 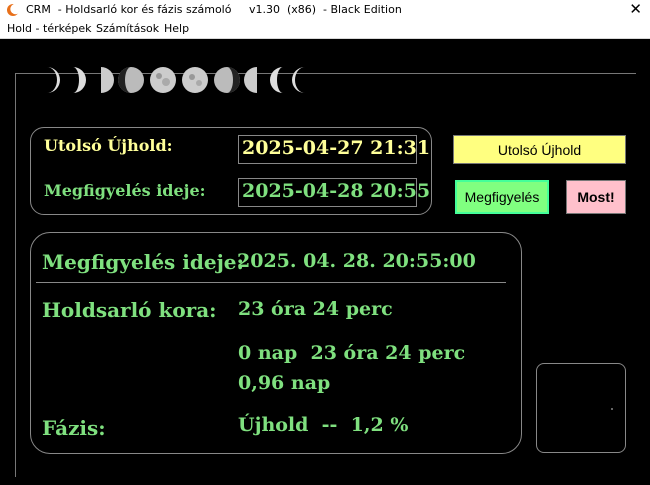 What do you see at coordinates (227, 80) in the screenshot?
I see `waning-gibbous-icon` at bounding box center [227, 80].